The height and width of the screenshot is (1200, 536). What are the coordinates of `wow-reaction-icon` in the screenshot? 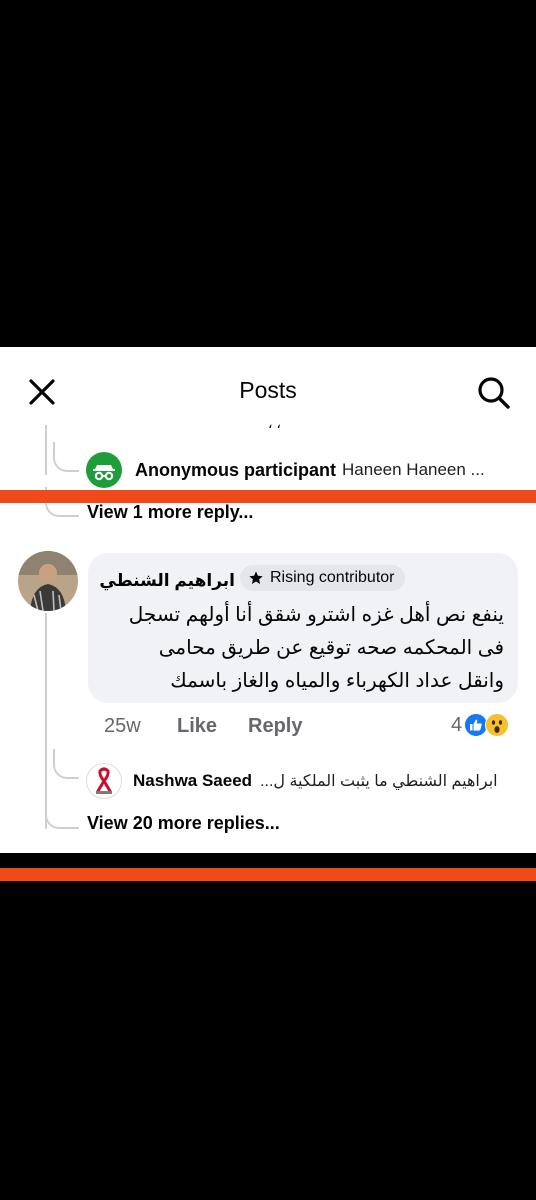 It's located at (497, 725).